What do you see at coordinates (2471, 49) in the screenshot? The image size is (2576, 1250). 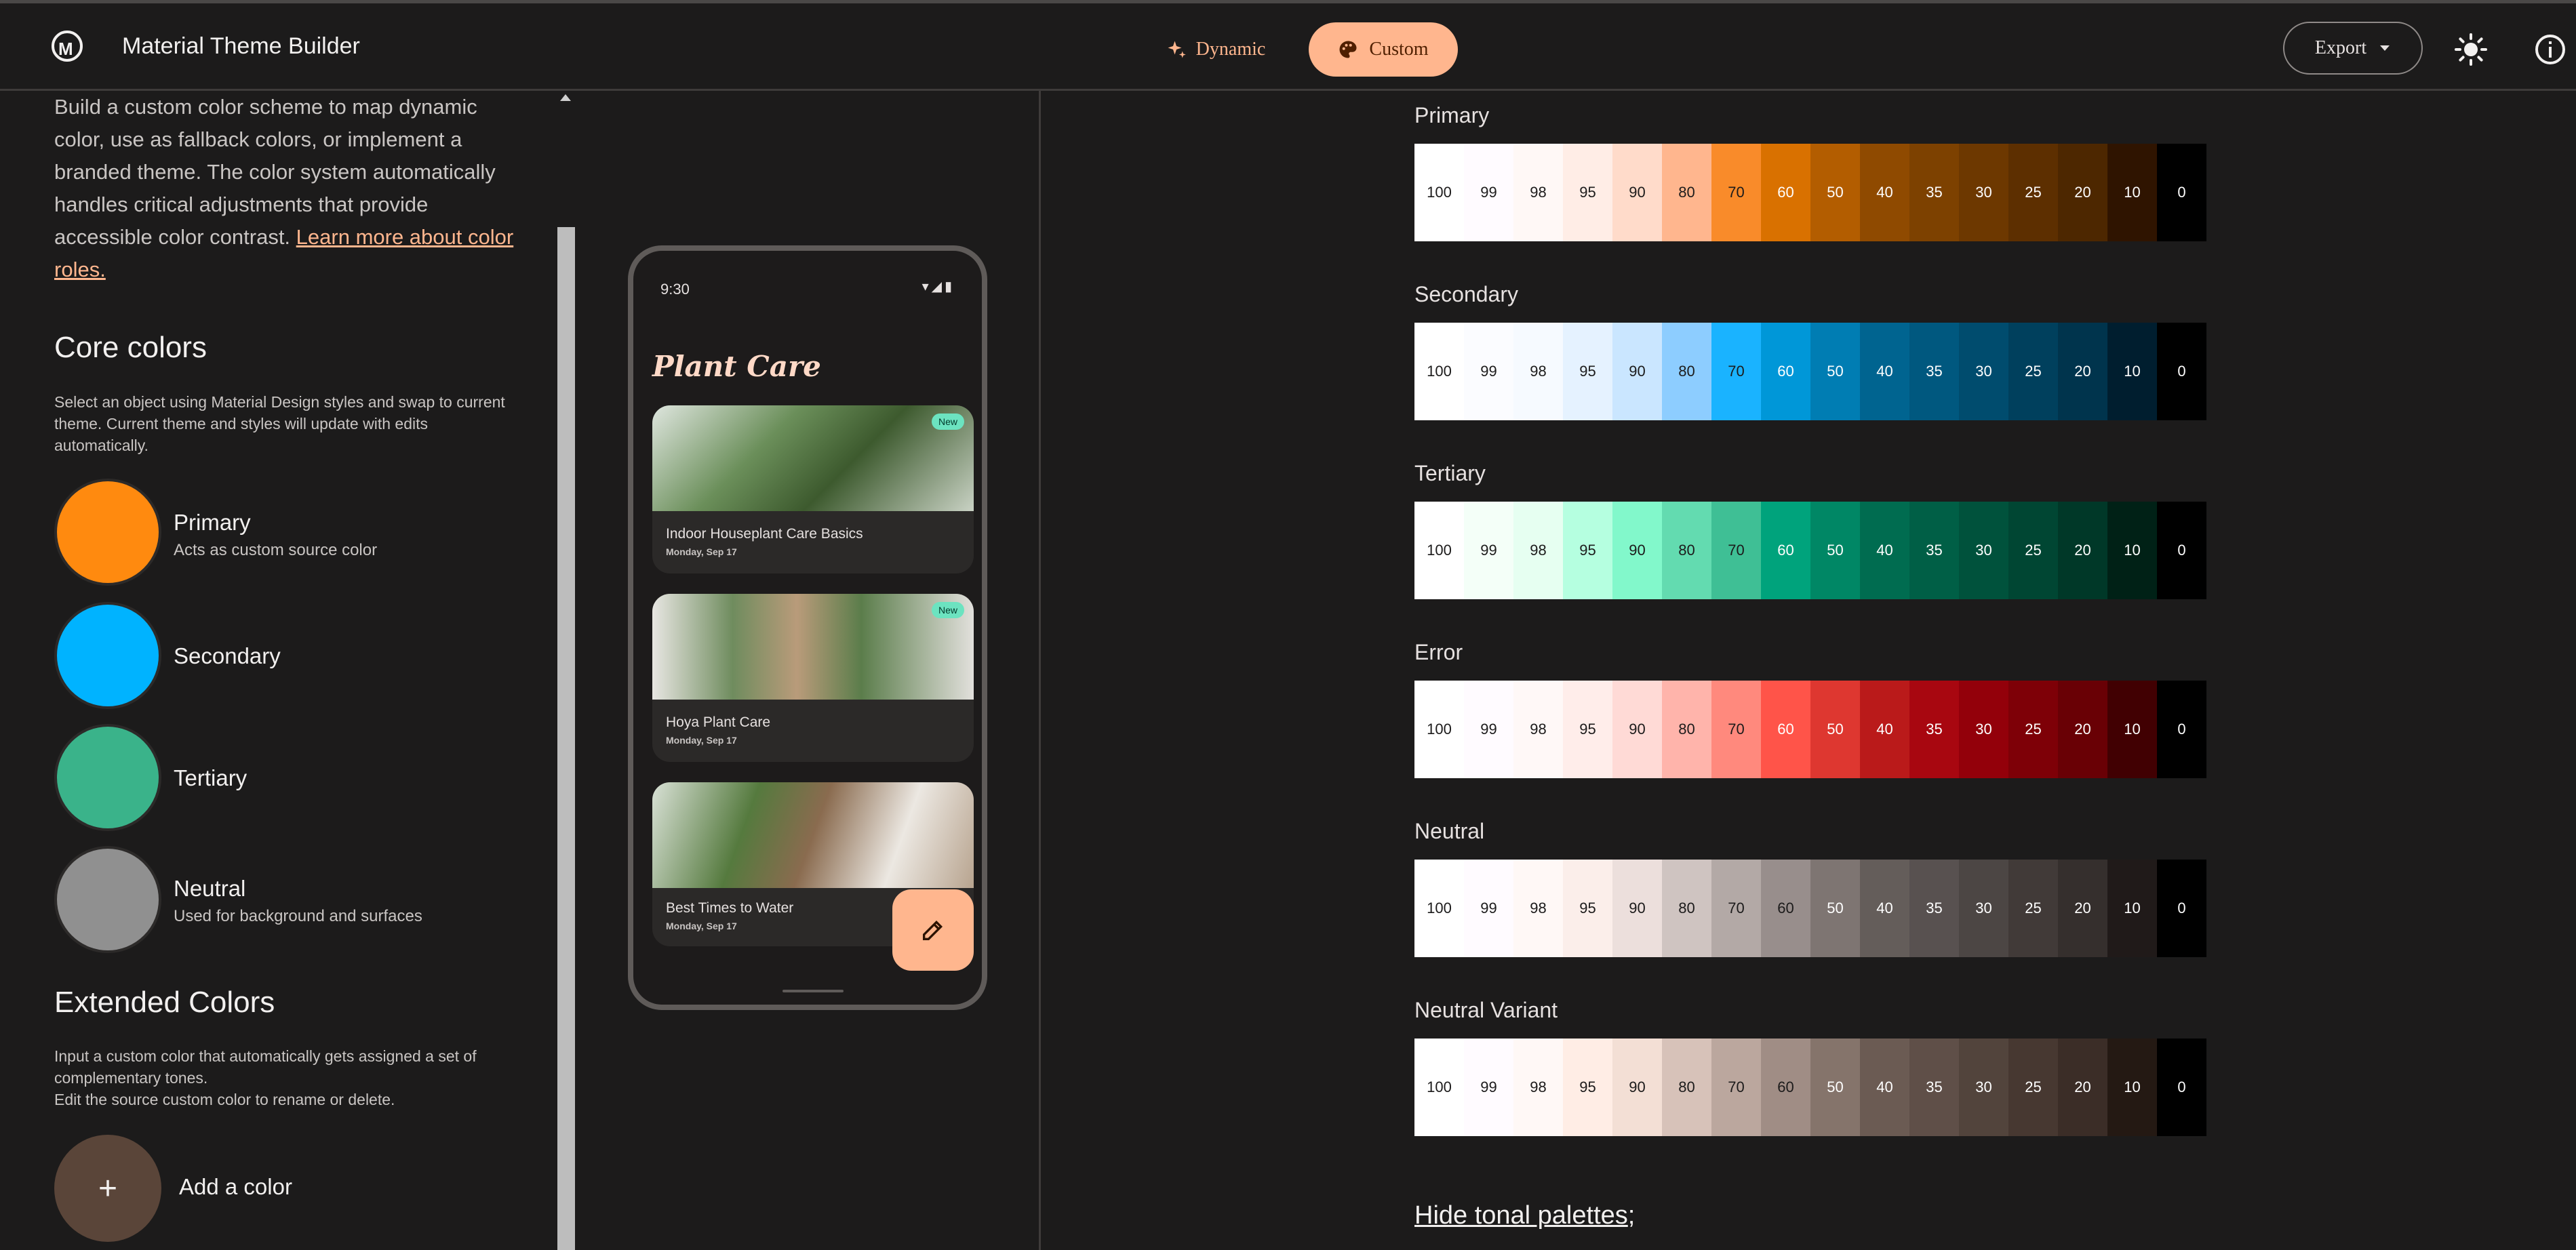 I see `light-mode-icon` at bounding box center [2471, 49].